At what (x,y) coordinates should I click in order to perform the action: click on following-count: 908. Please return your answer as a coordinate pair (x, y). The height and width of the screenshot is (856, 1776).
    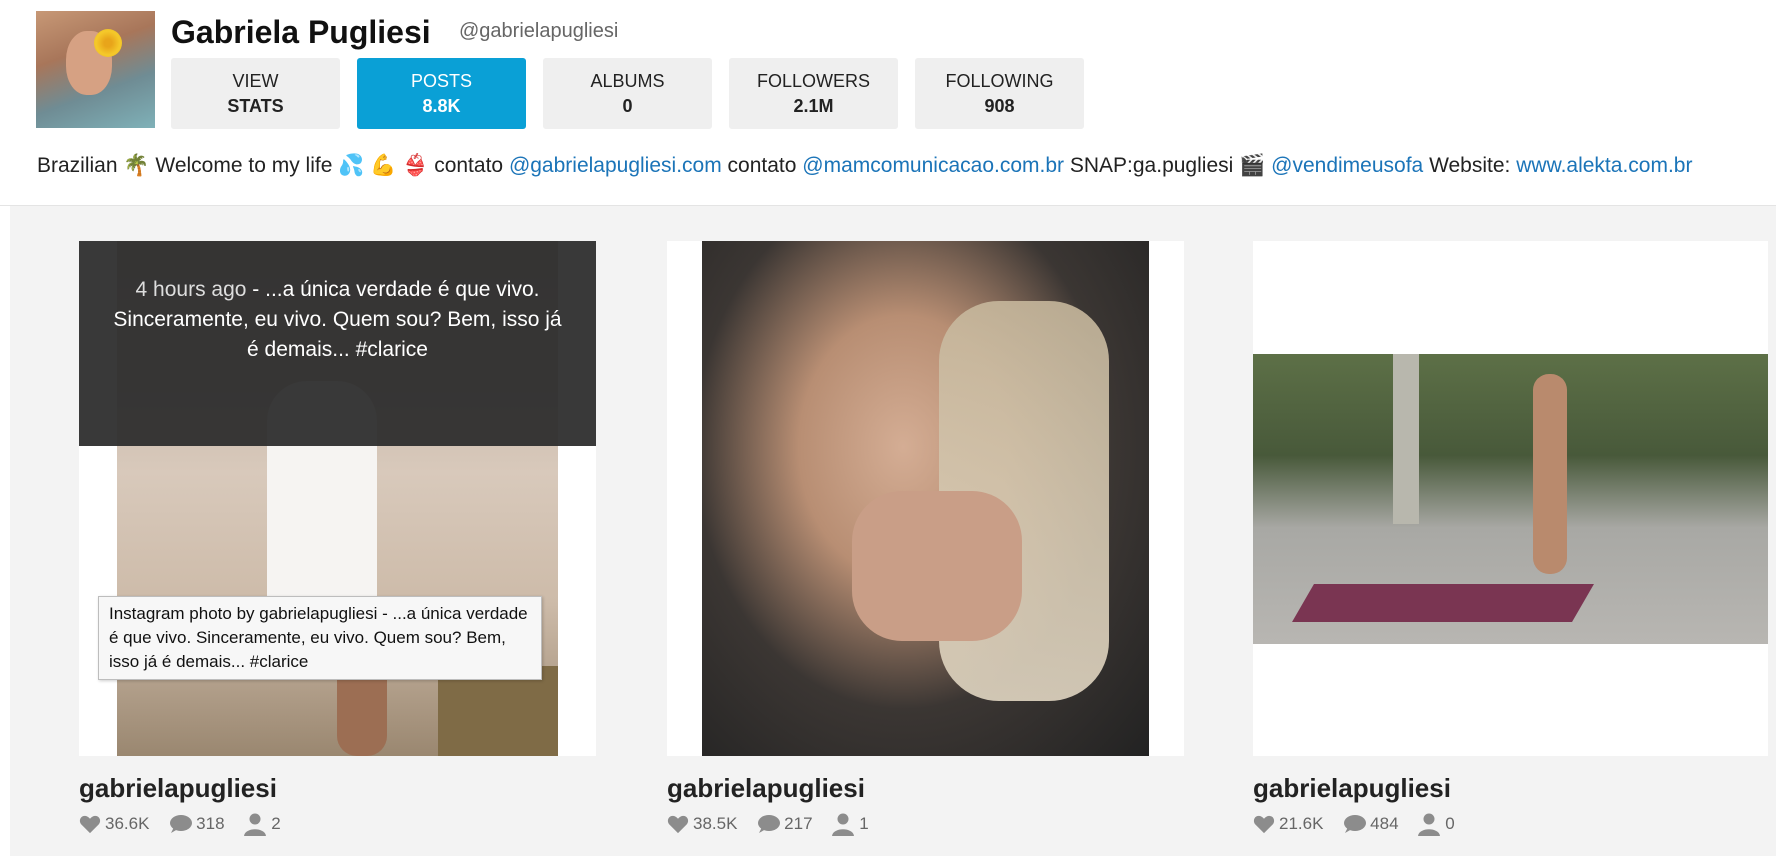
    Looking at the image, I should click on (999, 106).